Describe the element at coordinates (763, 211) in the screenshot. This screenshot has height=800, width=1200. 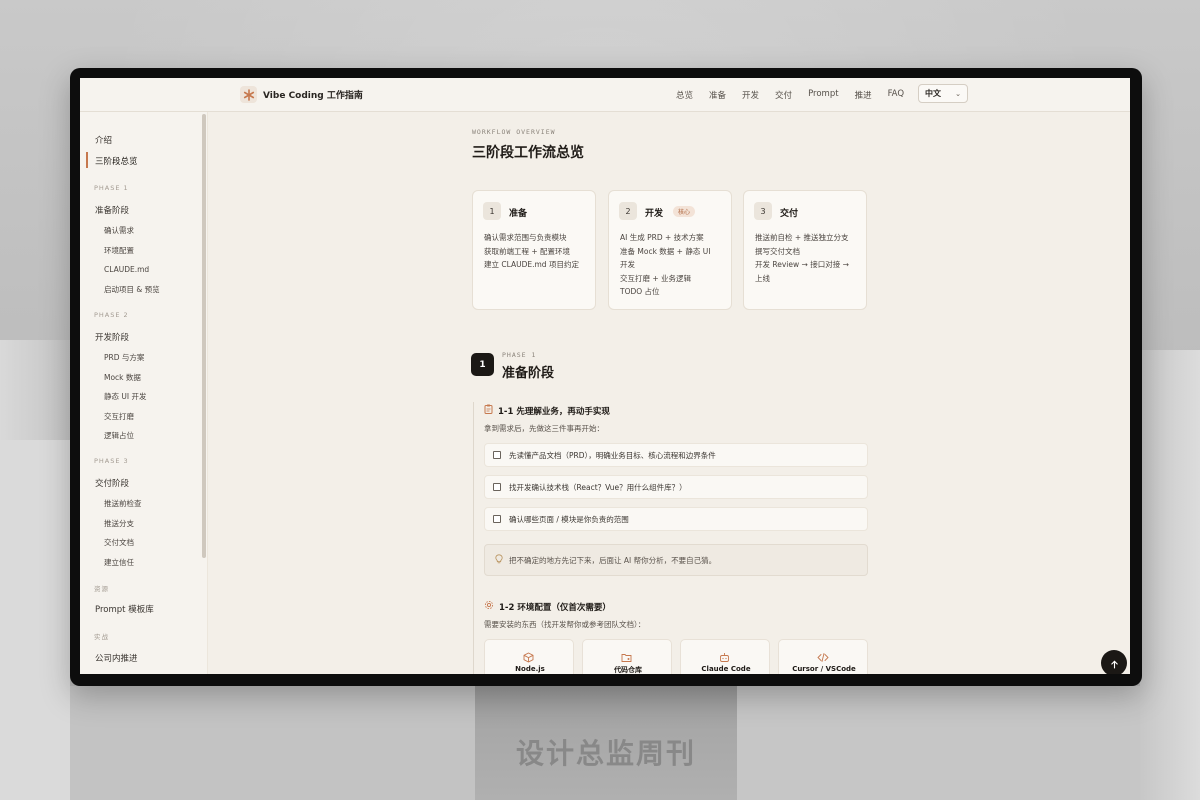
I see `card-number: 3` at that location.